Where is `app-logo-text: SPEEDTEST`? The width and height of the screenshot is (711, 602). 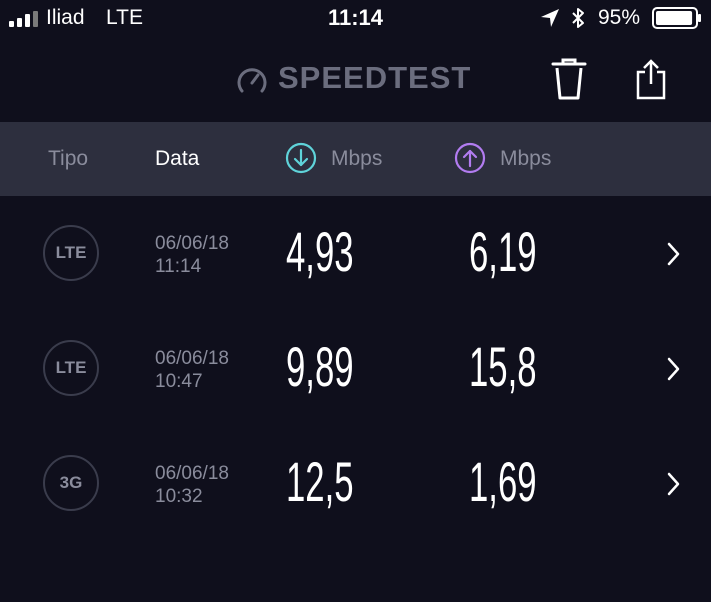
app-logo-text: SPEEDTEST is located at coordinates (375, 77).